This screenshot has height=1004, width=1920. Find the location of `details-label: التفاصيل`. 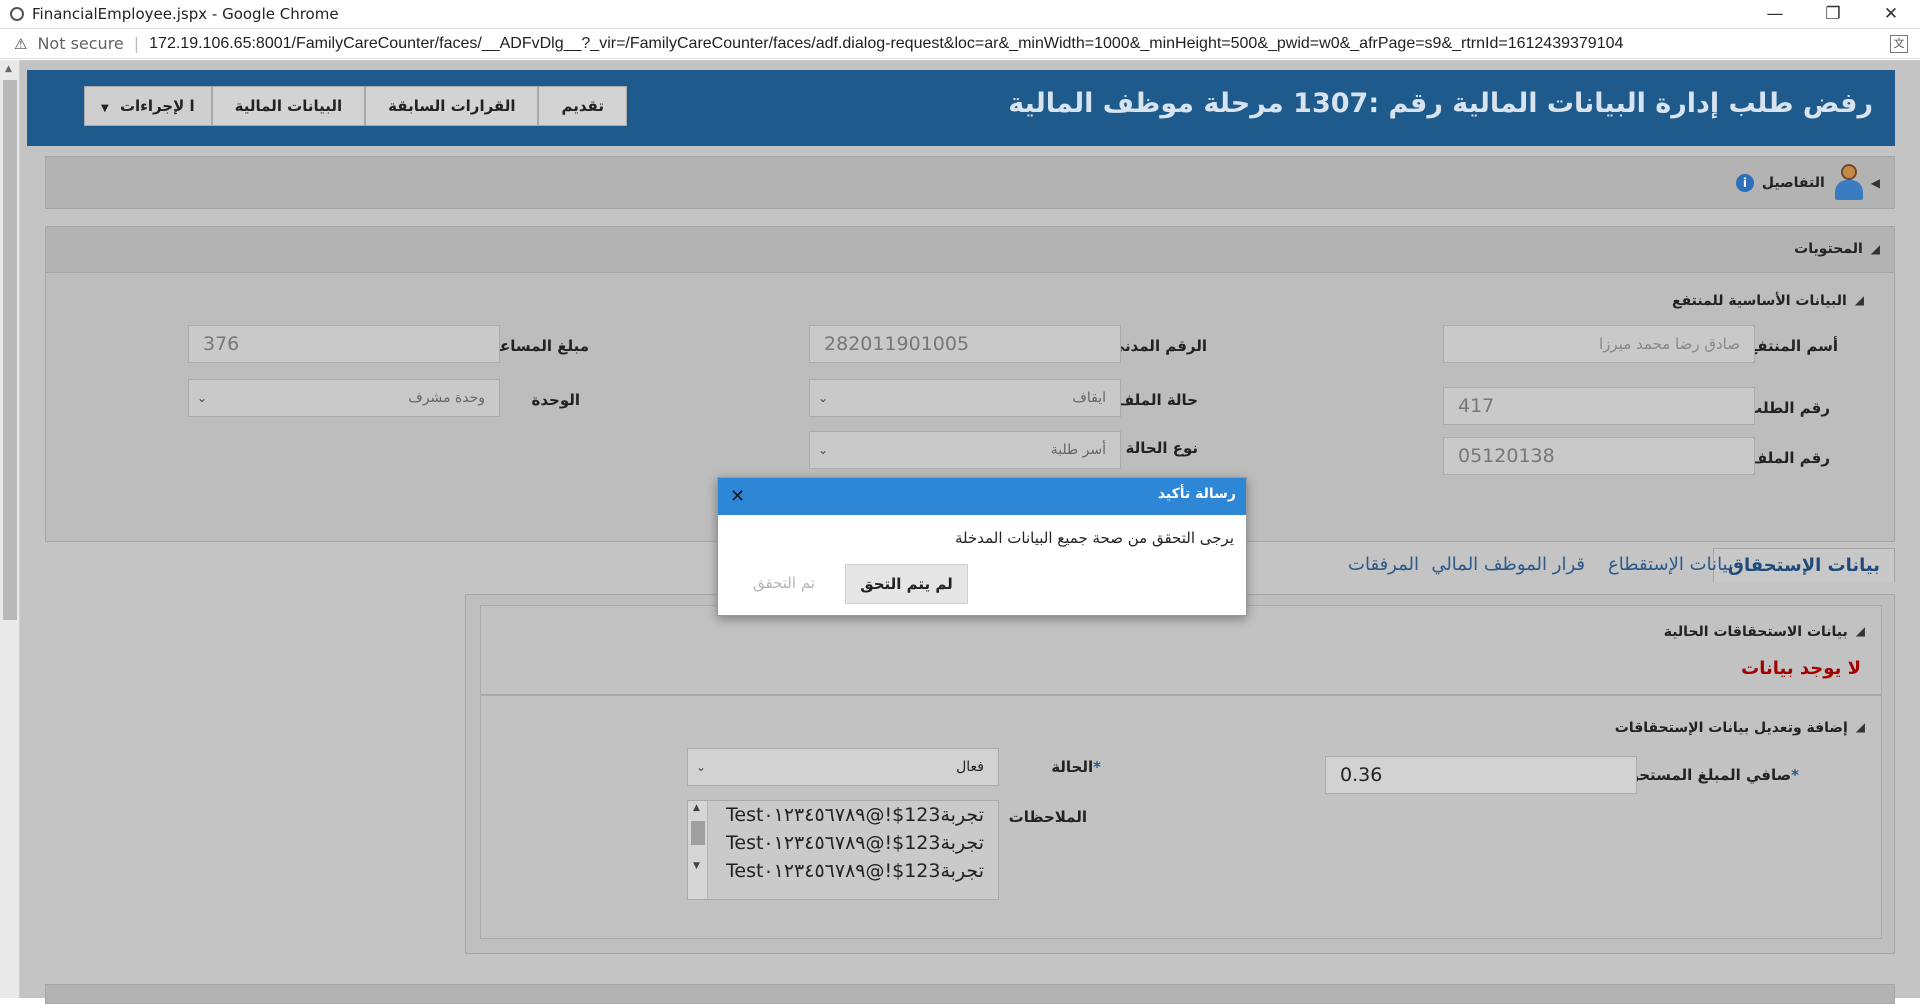

details-label: التفاصيل is located at coordinates (1793, 183).